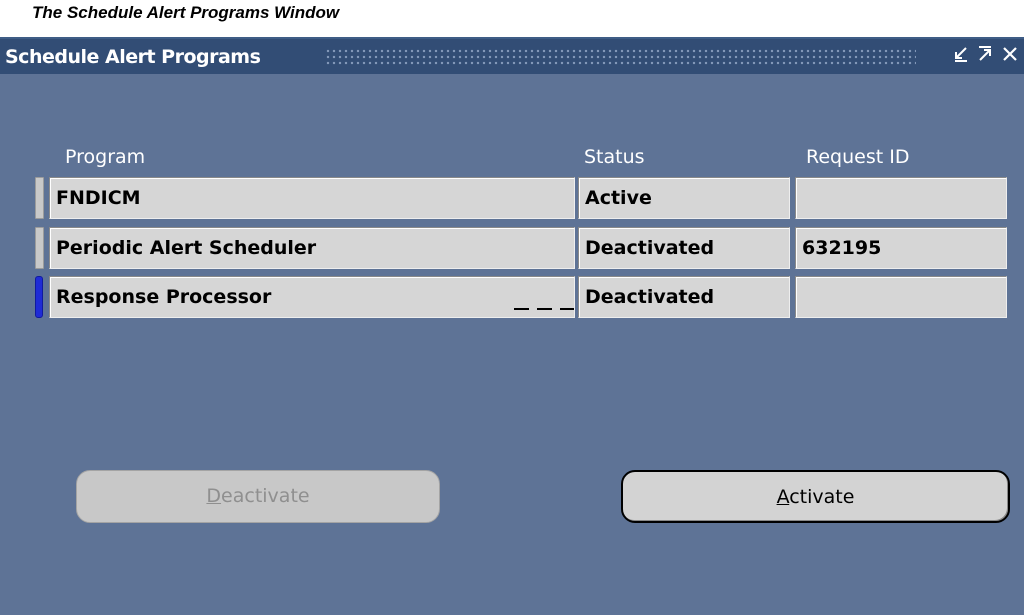 This screenshot has height=615, width=1024. What do you see at coordinates (684, 198) in the screenshot?
I see `status-cell: Active` at bounding box center [684, 198].